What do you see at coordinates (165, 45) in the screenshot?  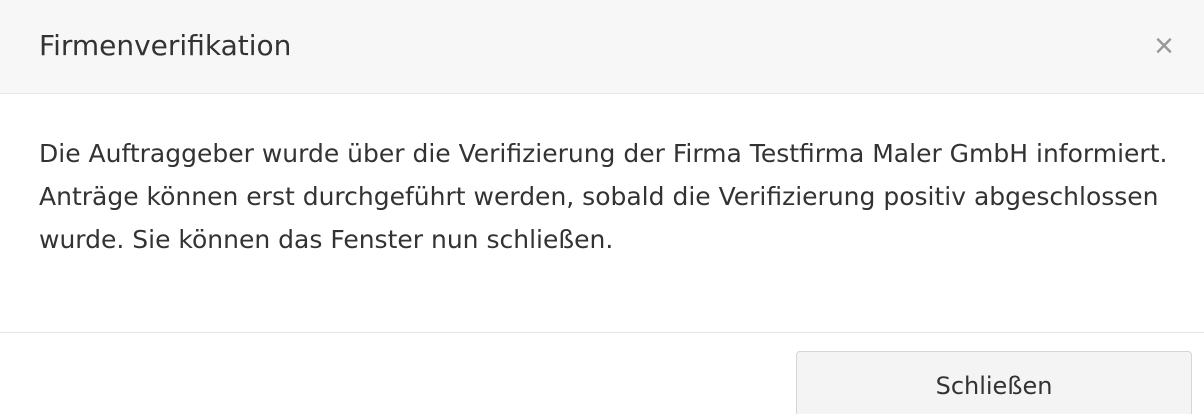 I see `dialog-title: Firmenverifikation` at bounding box center [165, 45].